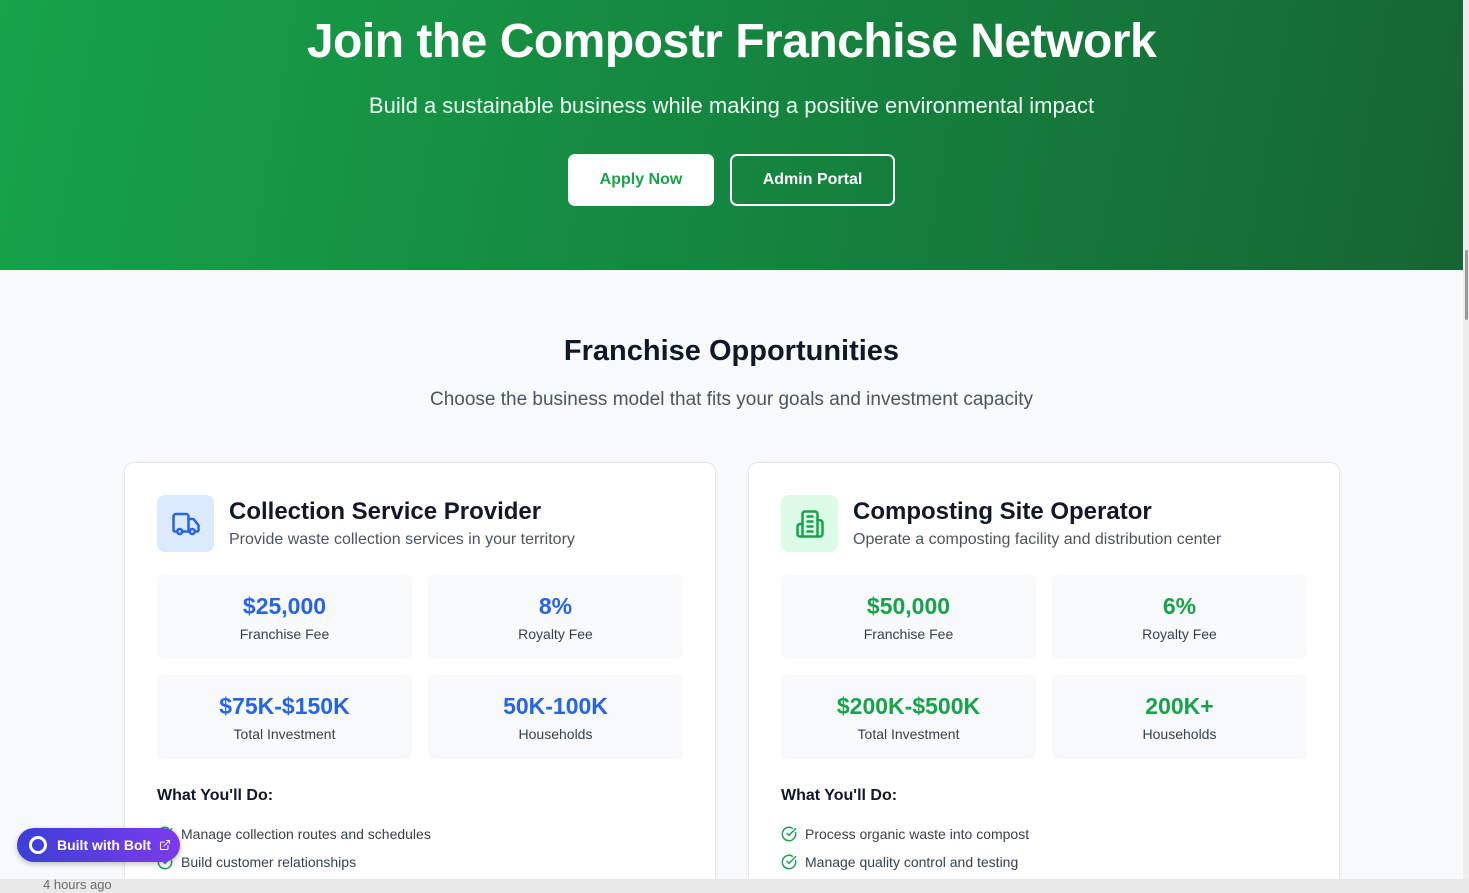 The width and height of the screenshot is (1469, 893). I want to click on stat-franchise-fee: $25,000 Franchise Fee, so click(284, 617).